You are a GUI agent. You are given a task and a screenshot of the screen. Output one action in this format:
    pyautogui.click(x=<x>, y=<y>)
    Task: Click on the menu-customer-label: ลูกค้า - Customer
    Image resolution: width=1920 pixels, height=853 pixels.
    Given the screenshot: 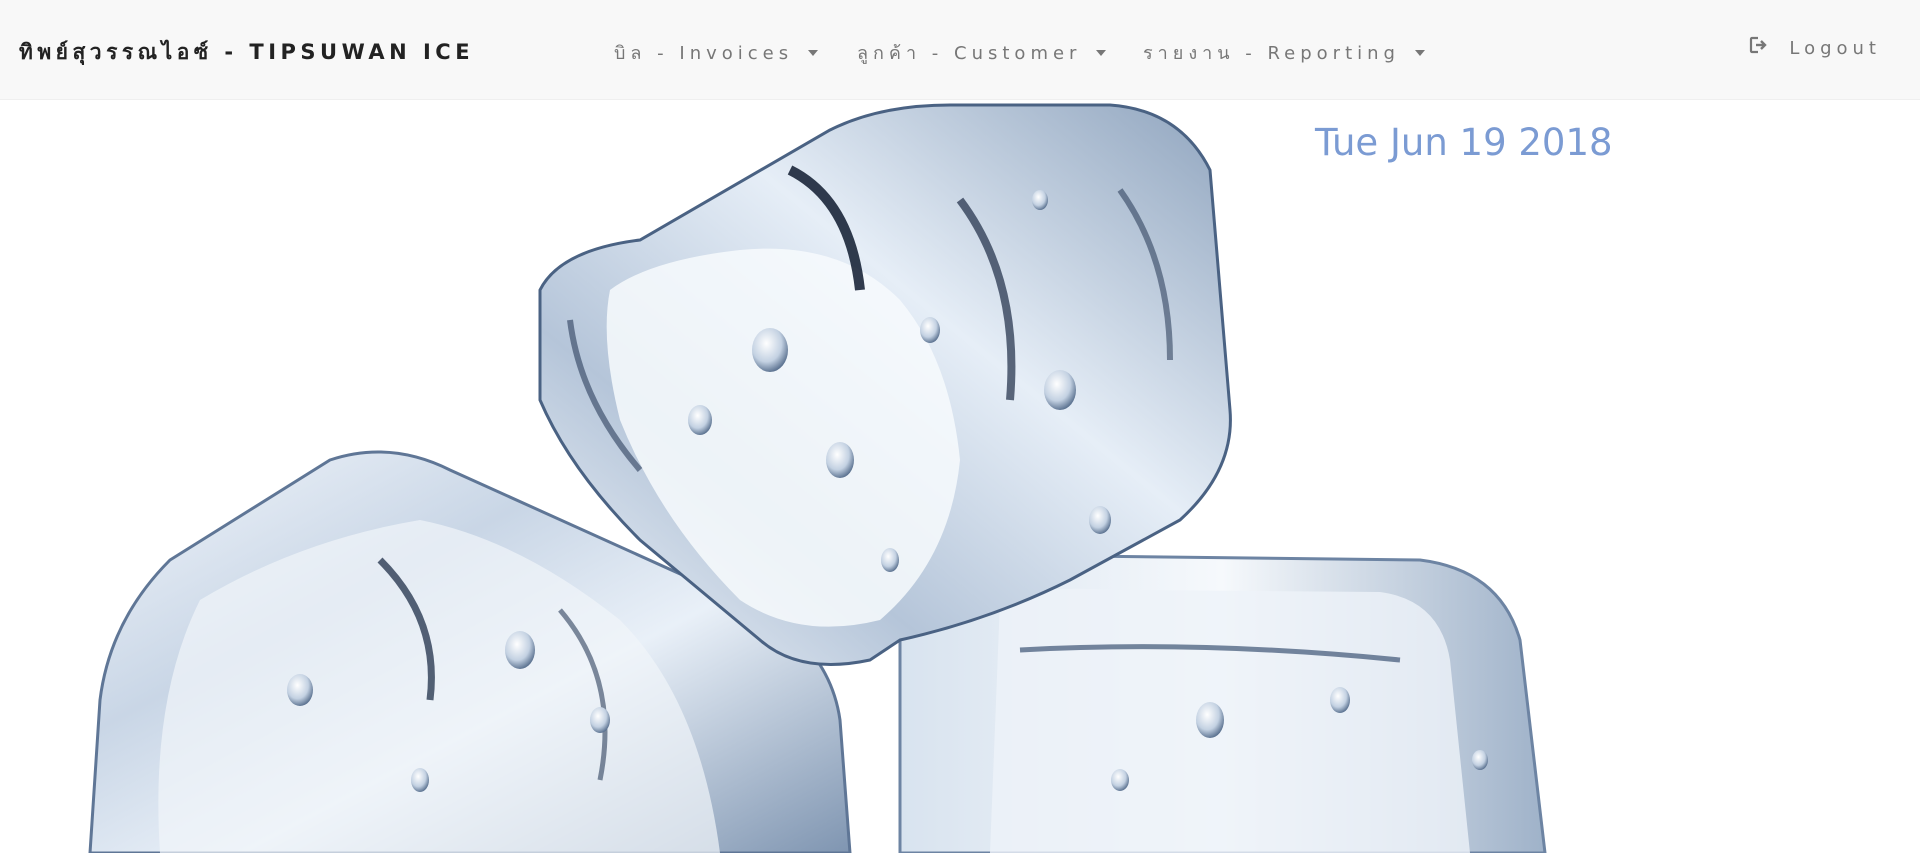 What is the action you would take?
    pyautogui.click(x=969, y=53)
    